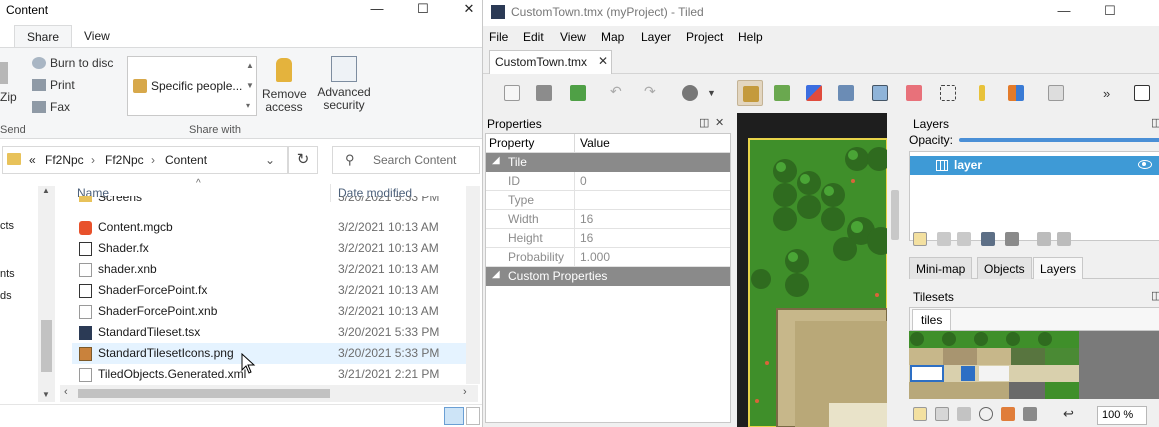  Describe the element at coordinates (473, 285) in the screenshot. I see `file-list-vscrollbar` at that location.